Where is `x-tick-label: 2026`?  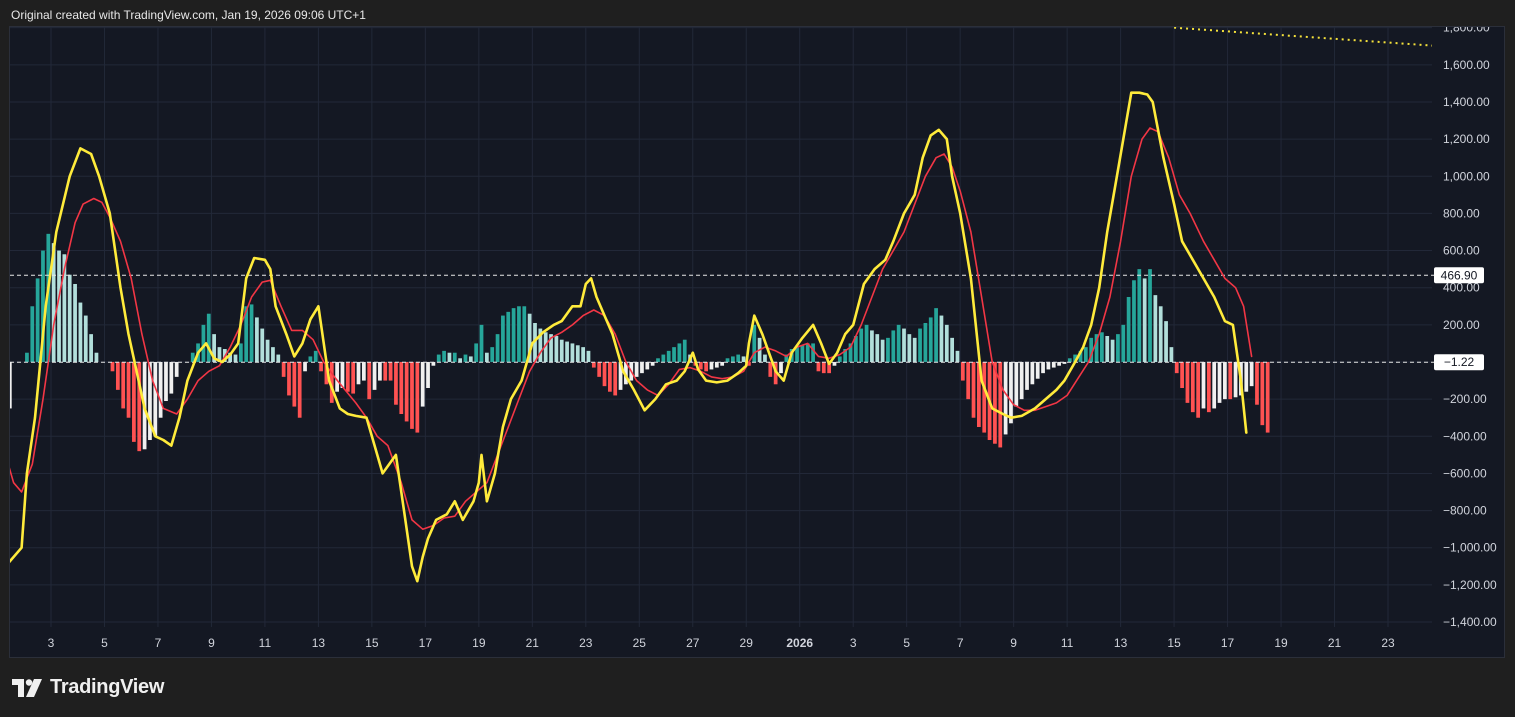 x-tick-label: 2026 is located at coordinates (799, 643).